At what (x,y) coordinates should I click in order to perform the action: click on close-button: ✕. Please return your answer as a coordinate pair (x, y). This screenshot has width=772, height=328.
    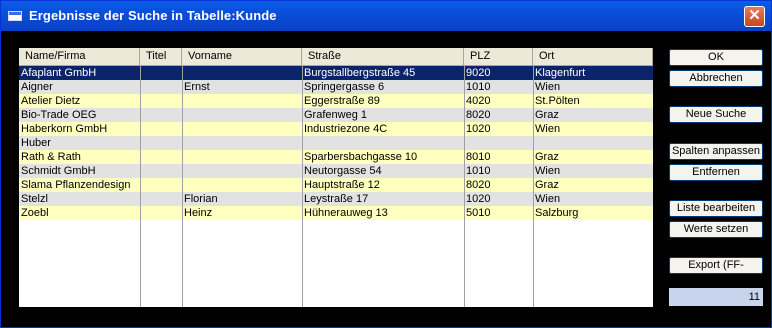
    Looking at the image, I should click on (754, 16).